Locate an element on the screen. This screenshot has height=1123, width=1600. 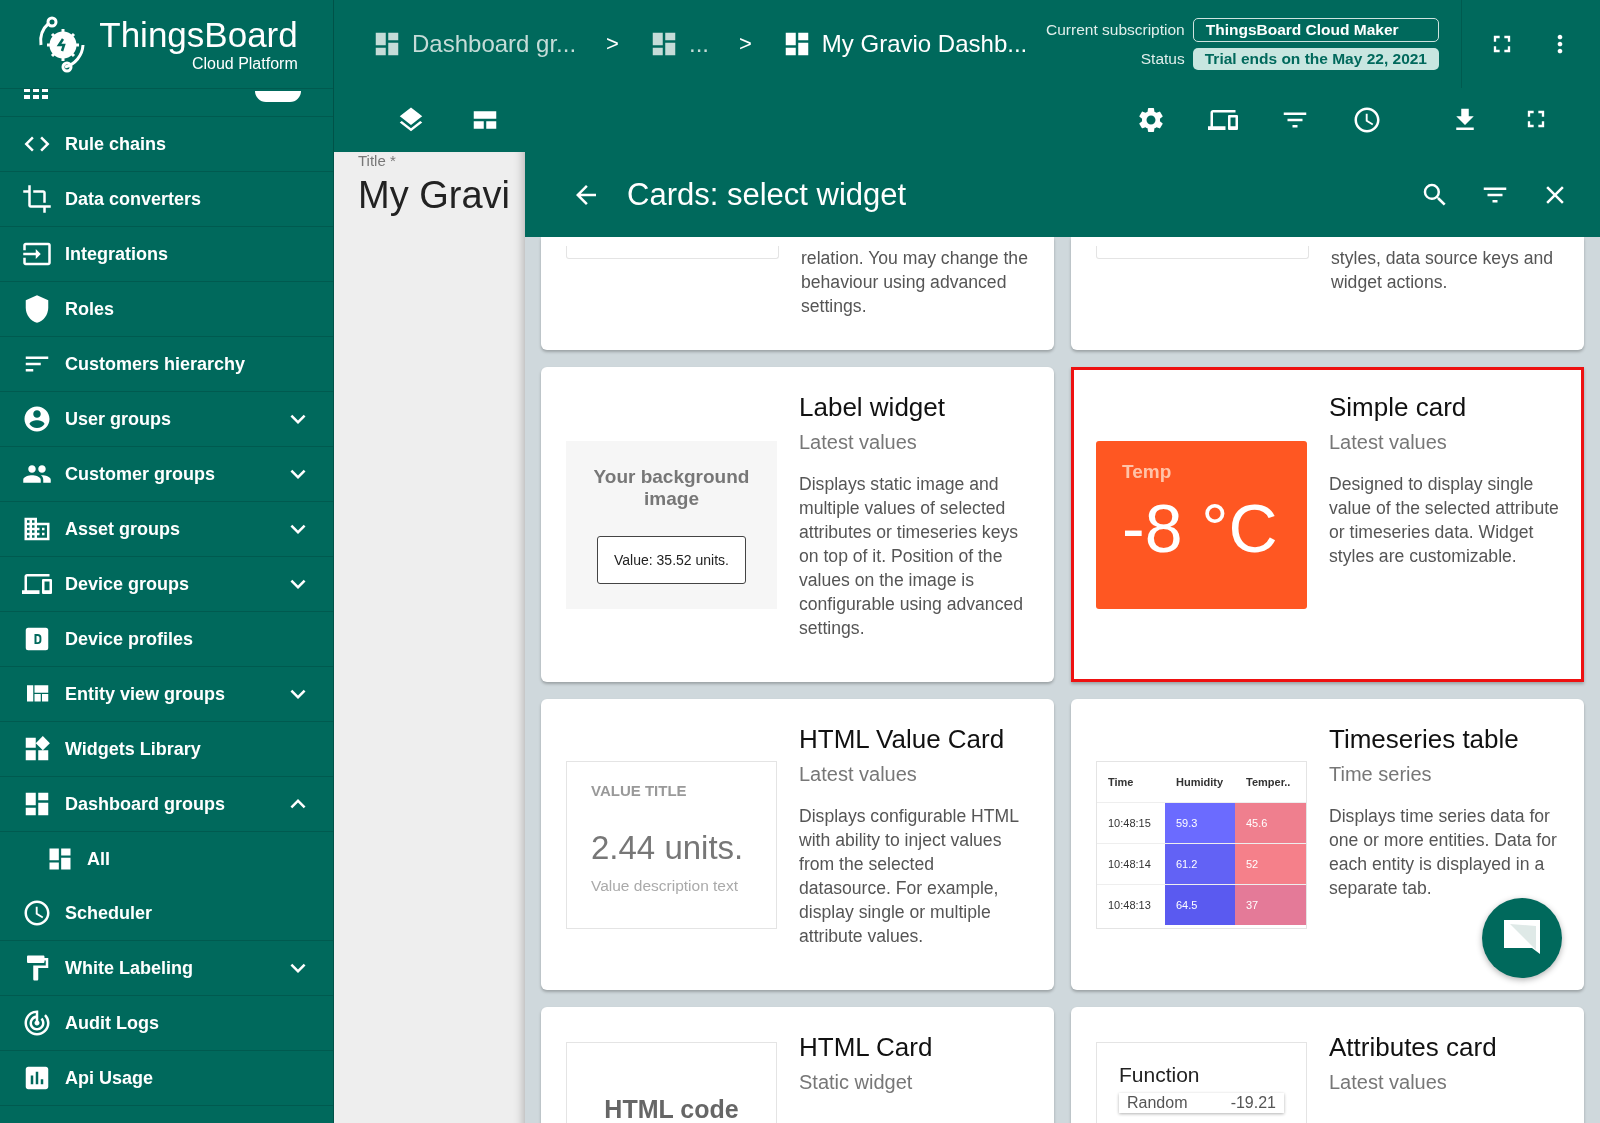
placeholder-text: Your background image is located at coordinates (671, 487).